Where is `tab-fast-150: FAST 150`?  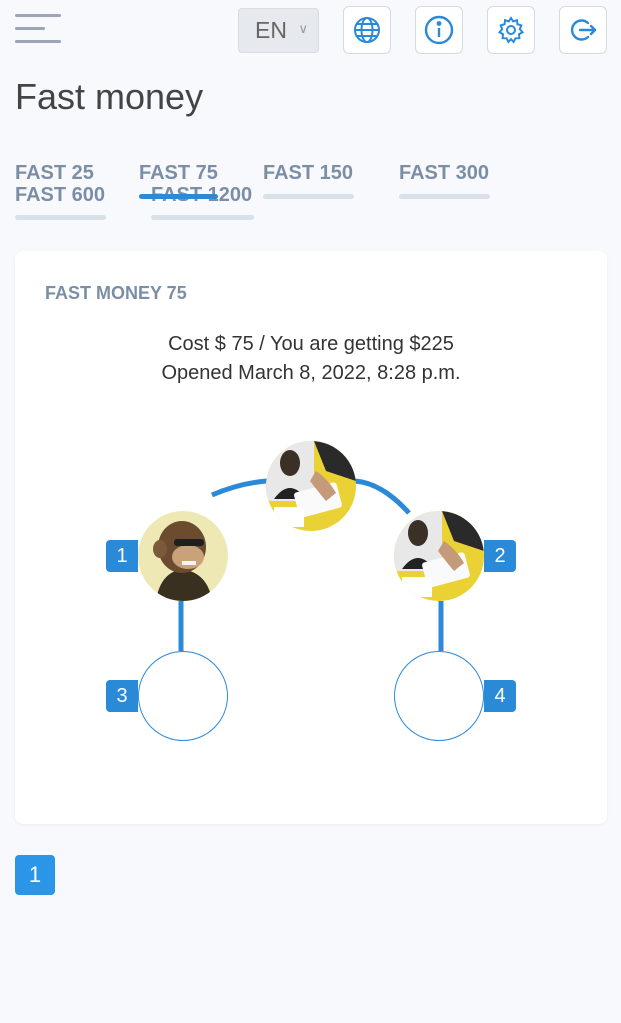
tab-fast-150: FAST 150 is located at coordinates (308, 173).